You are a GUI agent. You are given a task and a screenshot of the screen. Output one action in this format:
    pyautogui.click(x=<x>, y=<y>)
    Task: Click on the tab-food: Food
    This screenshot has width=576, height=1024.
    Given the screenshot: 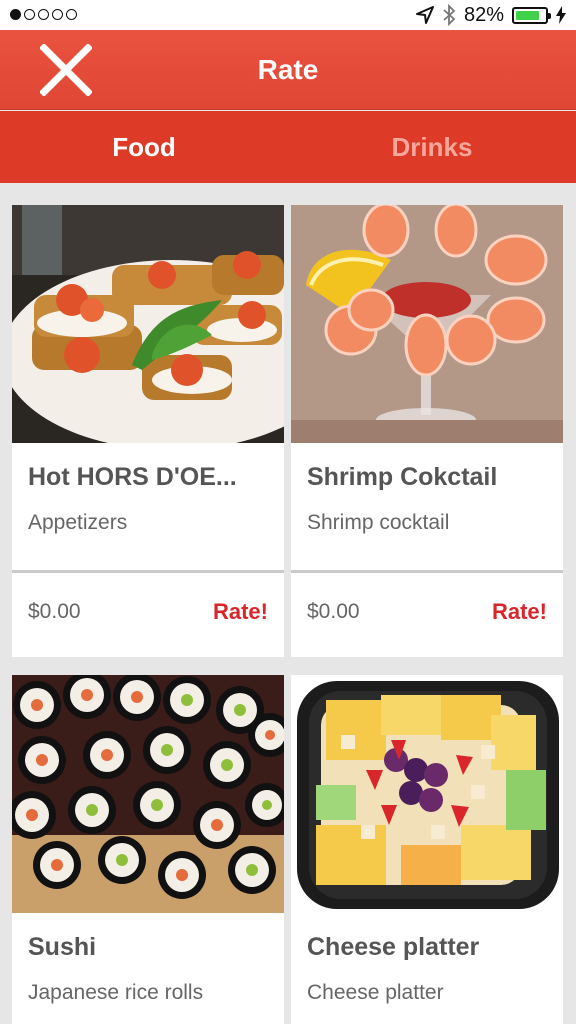 What is the action you would take?
    pyautogui.click(x=144, y=147)
    